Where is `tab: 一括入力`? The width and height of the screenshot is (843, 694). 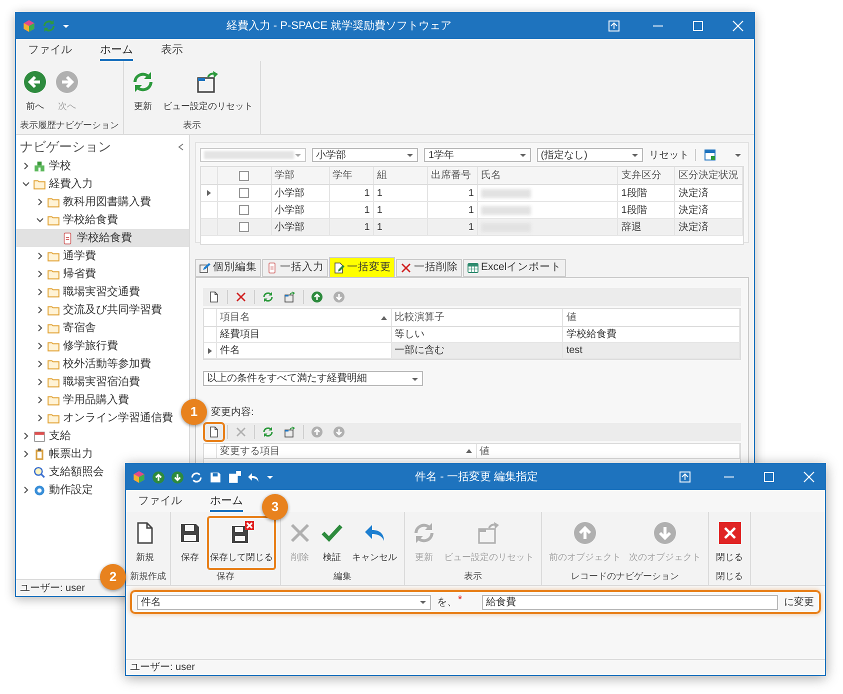
tab: 一括入力 is located at coordinates (295, 268).